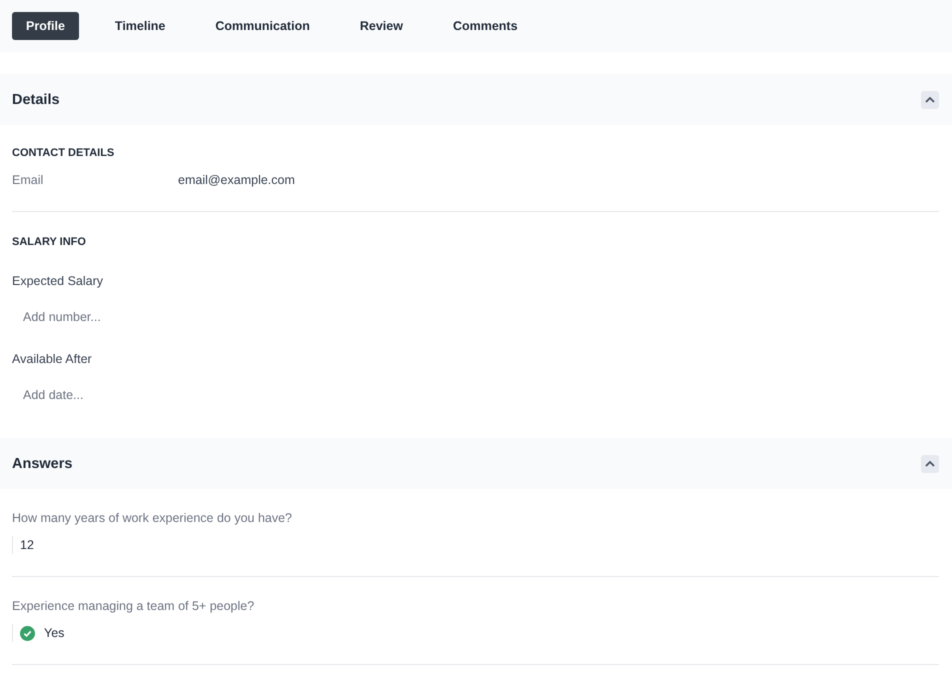  I want to click on field-value: email@example.com, so click(236, 180).